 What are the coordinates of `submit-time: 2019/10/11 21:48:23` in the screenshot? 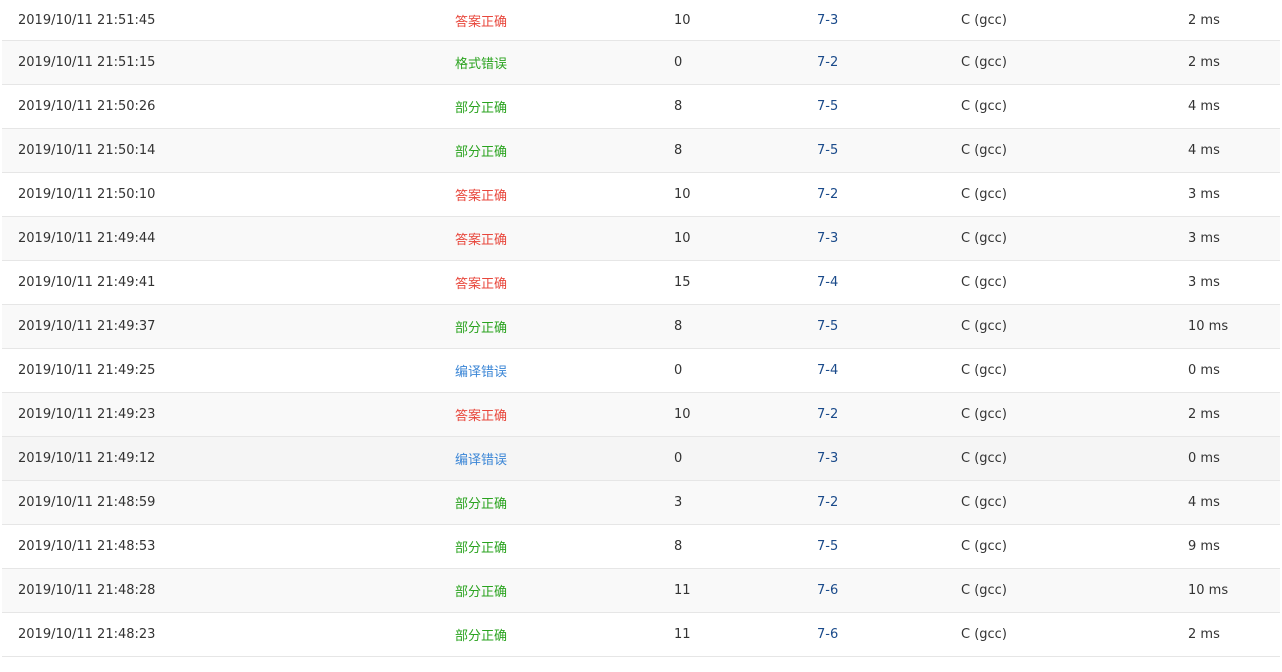 It's located at (228, 634).